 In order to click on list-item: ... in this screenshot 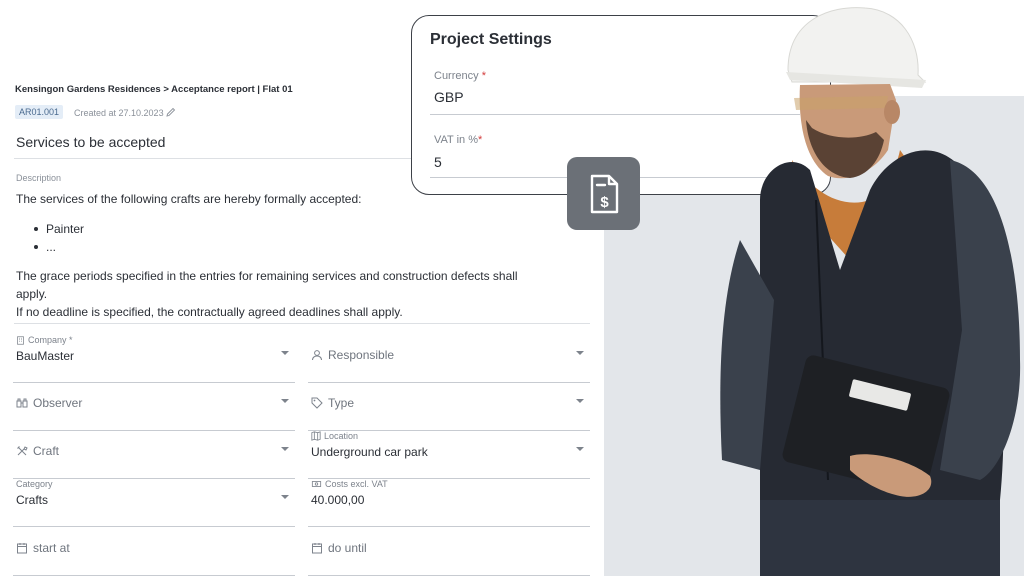, I will do `click(59, 247)`.